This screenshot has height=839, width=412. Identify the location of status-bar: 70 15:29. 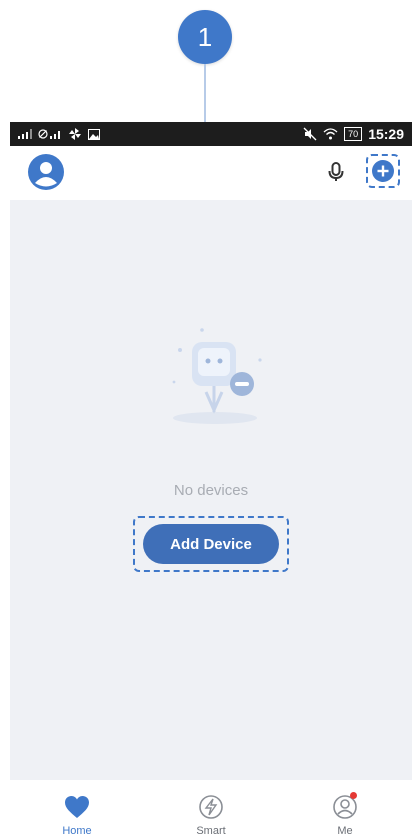
(211, 134).